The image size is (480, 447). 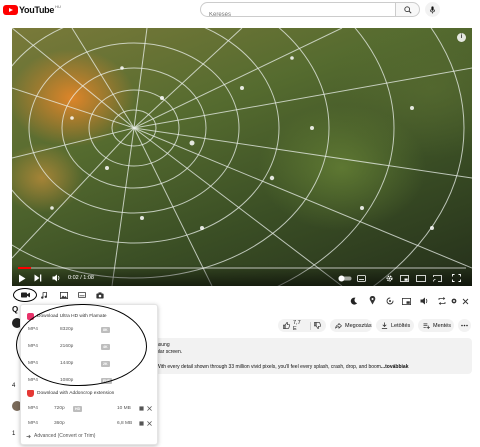 What do you see at coordinates (14, 386) in the screenshot?
I see `comments-count: 4` at bounding box center [14, 386].